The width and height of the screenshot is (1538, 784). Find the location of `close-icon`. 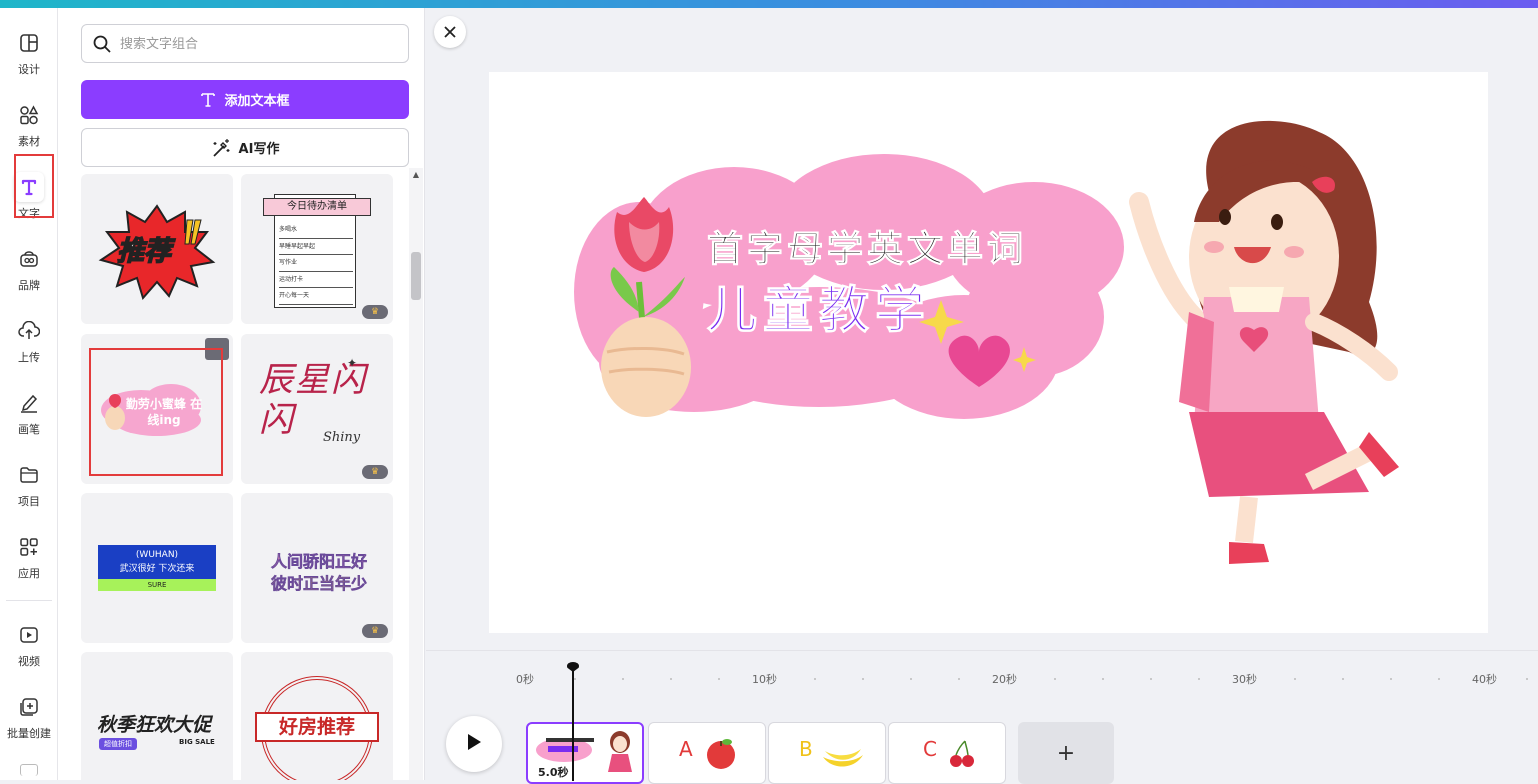

close-icon is located at coordinates (450, 32).